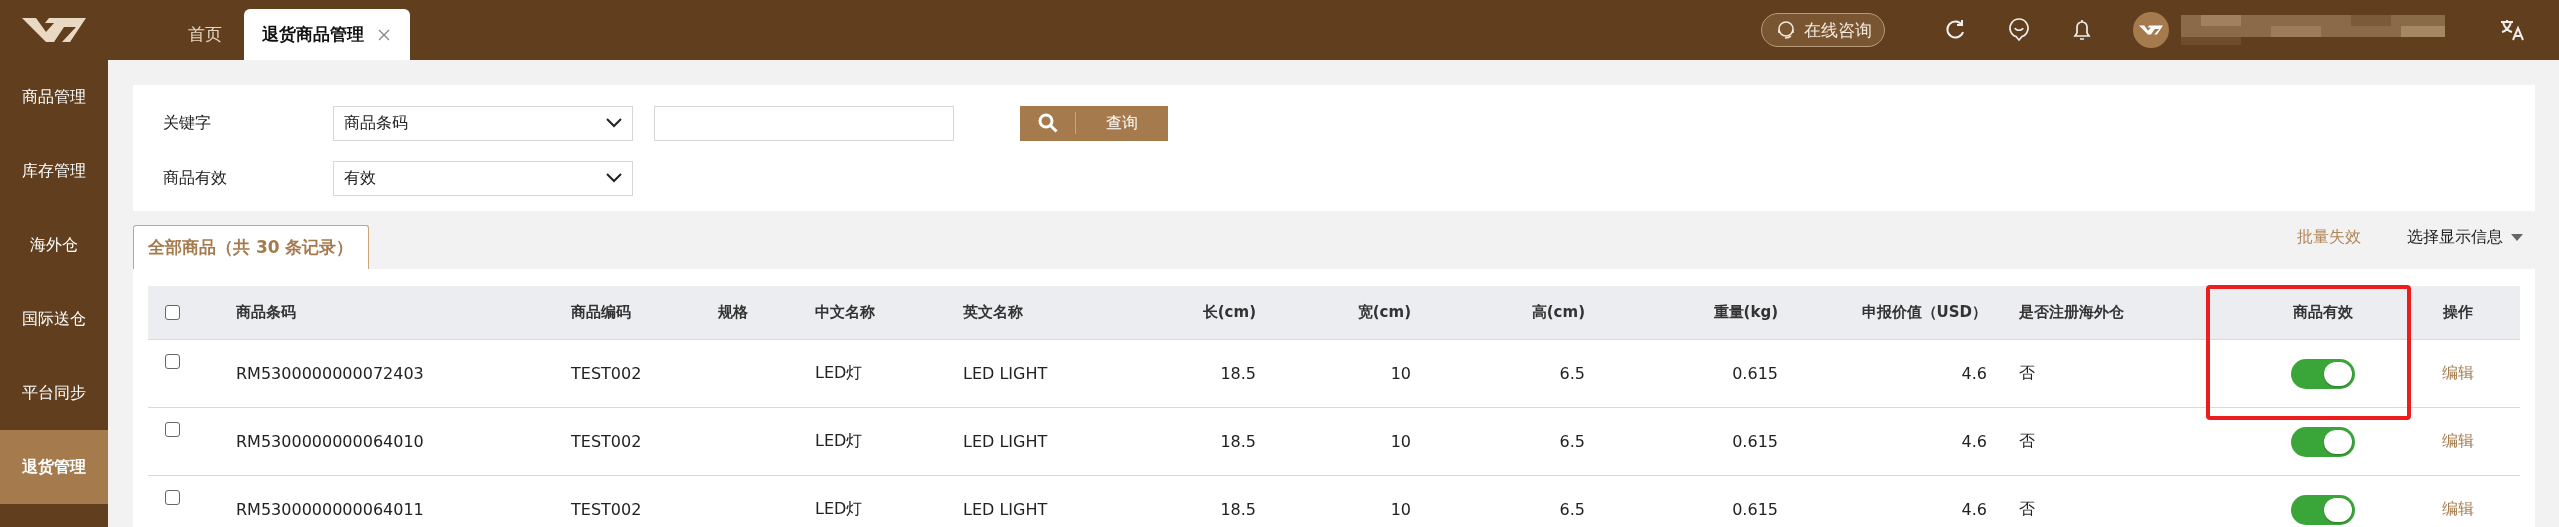 The width and height of the screenshot is (2559, 527). I want to click on column-header: 商品条码, so click(266, 312).